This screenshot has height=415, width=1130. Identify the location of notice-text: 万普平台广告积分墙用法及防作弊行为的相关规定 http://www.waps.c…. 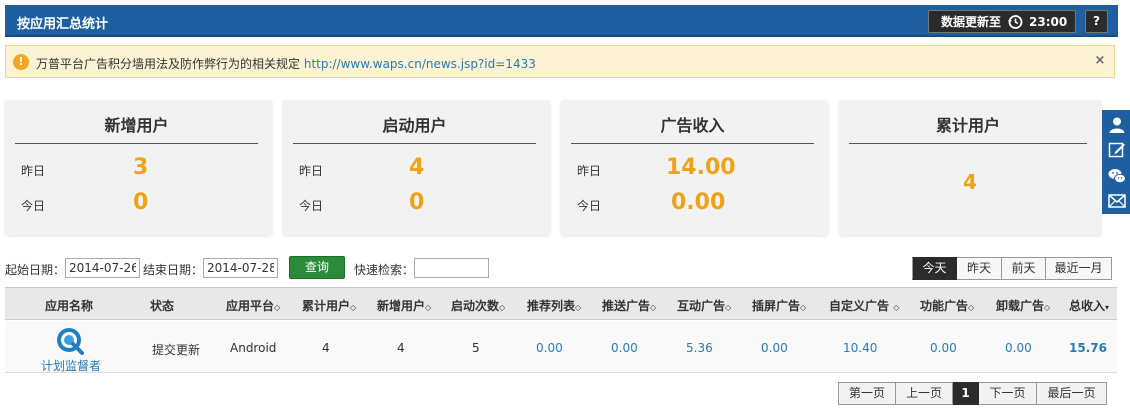
(286, 63).